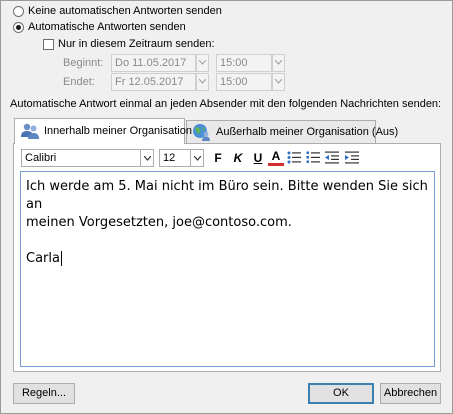  Describe the element at coordinates (410, 393) in the screenshot. I see `cancel-button: Abbrechen` at that location.